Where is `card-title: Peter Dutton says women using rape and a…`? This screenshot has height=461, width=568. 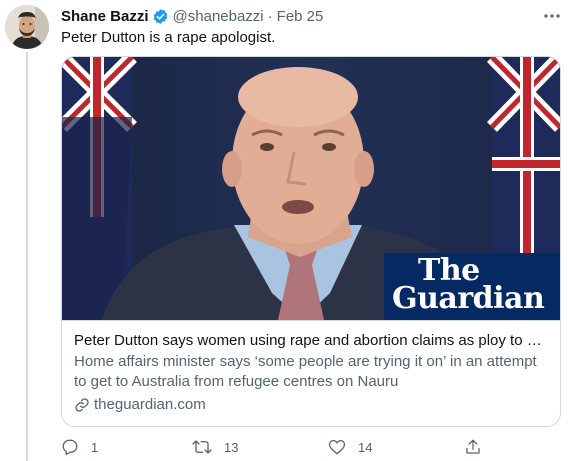
card-title: Peter Dutton says women using rape and a… is located at coordinates (310, 341).